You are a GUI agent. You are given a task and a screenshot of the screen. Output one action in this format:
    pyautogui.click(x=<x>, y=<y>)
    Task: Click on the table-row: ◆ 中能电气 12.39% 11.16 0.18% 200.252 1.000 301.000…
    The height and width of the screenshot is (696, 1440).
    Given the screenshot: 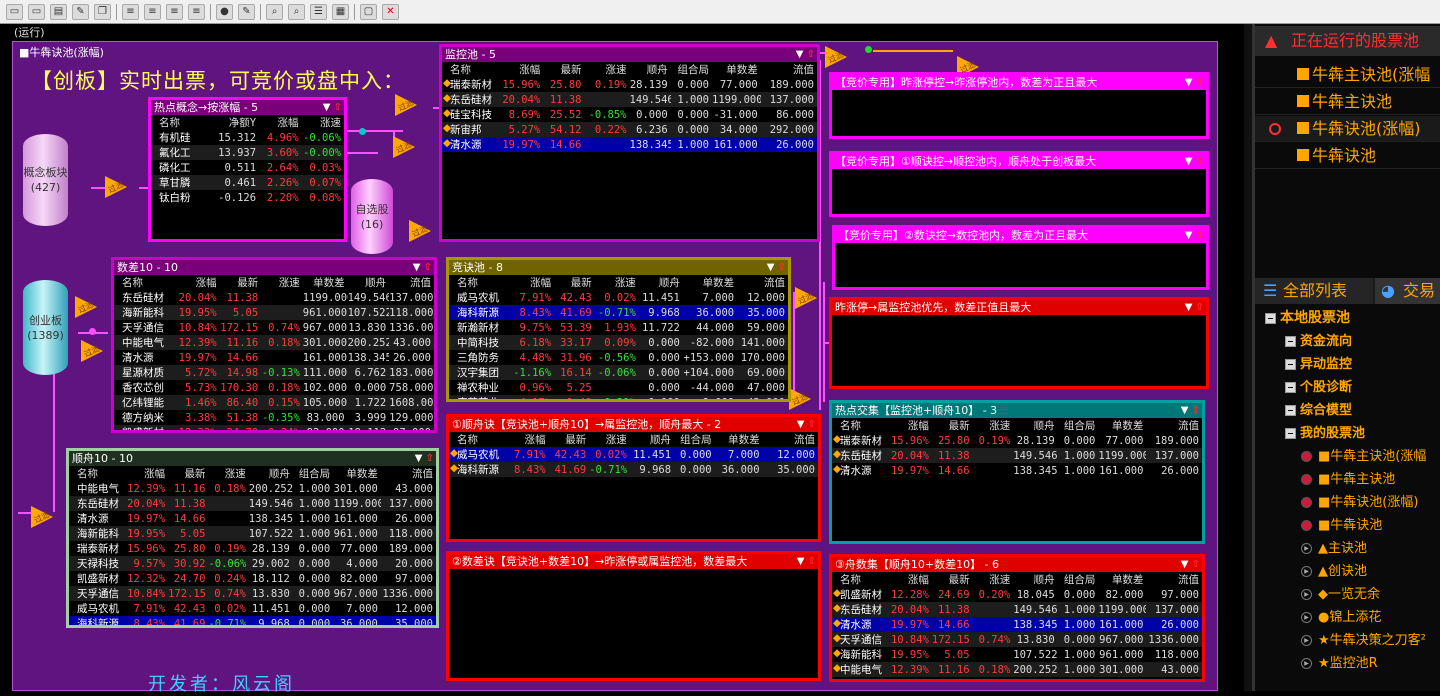 What is the action you would take?
    pyautogui.click(x=1017, y=669)
    